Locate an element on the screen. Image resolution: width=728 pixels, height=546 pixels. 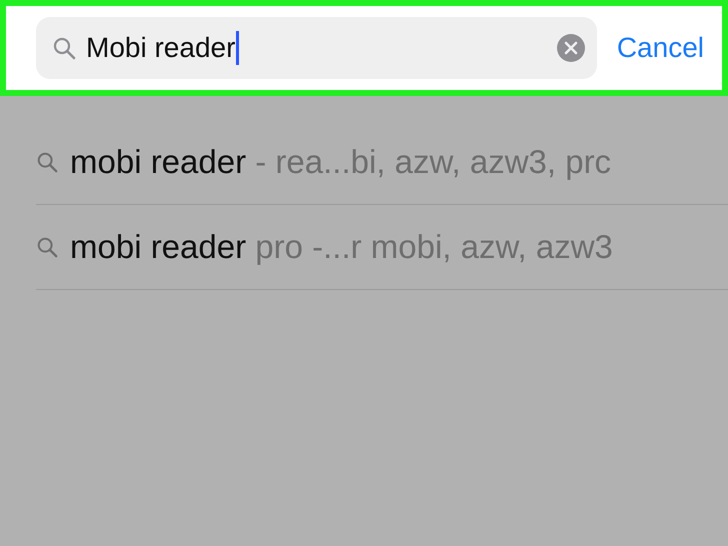
suggestion-item: mobi reader pro -...r mobi, azw, azw3 is located at coordinates (341, 247).